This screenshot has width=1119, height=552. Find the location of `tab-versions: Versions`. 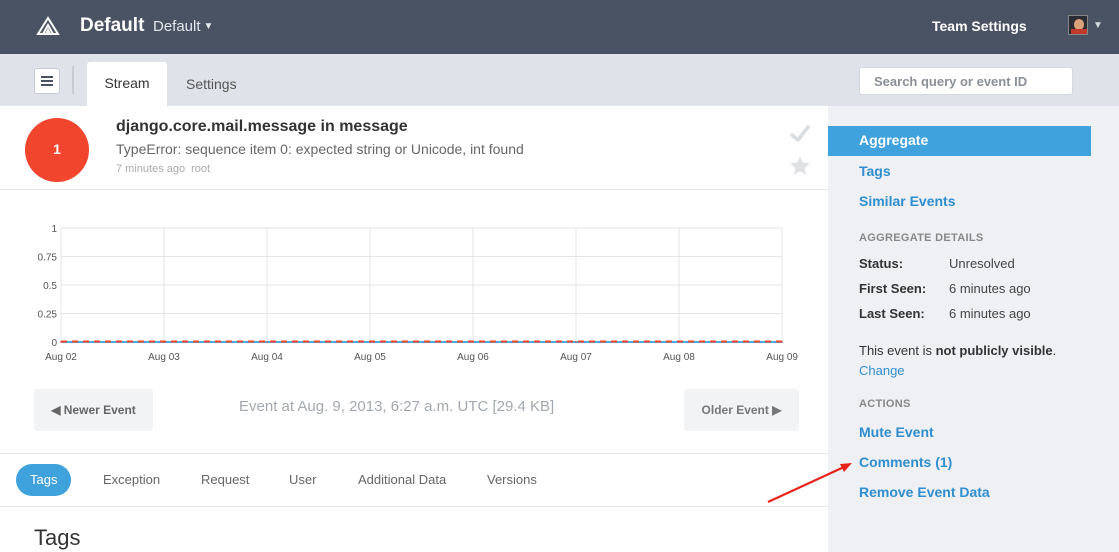

tab-versions: Versions is located at coordinates (512, 480).